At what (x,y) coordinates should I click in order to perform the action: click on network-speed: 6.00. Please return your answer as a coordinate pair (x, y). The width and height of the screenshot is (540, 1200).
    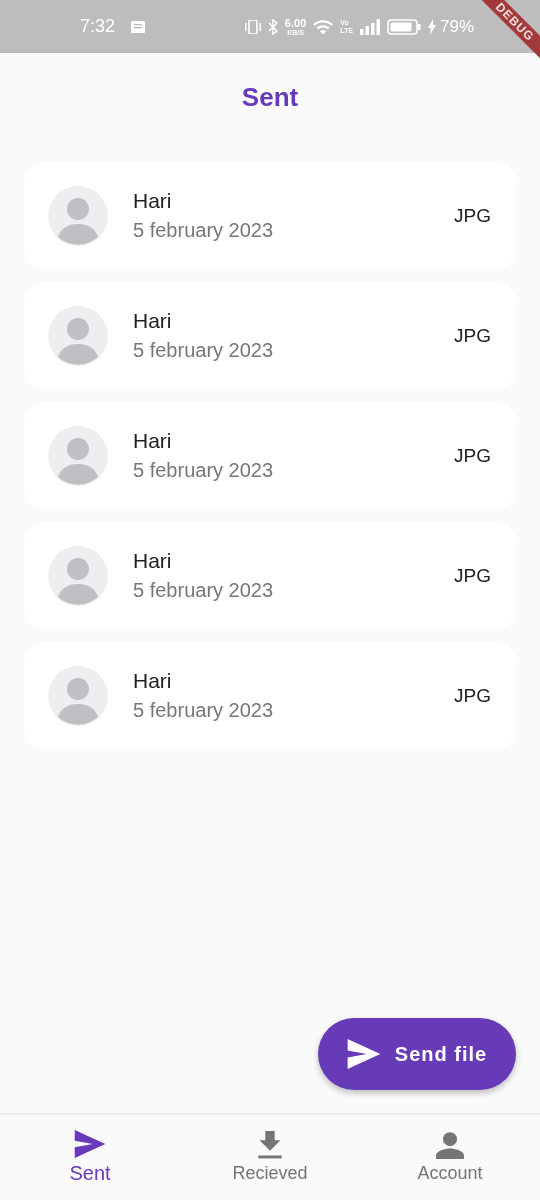
    Looking at the image, I should click on (295, 23).